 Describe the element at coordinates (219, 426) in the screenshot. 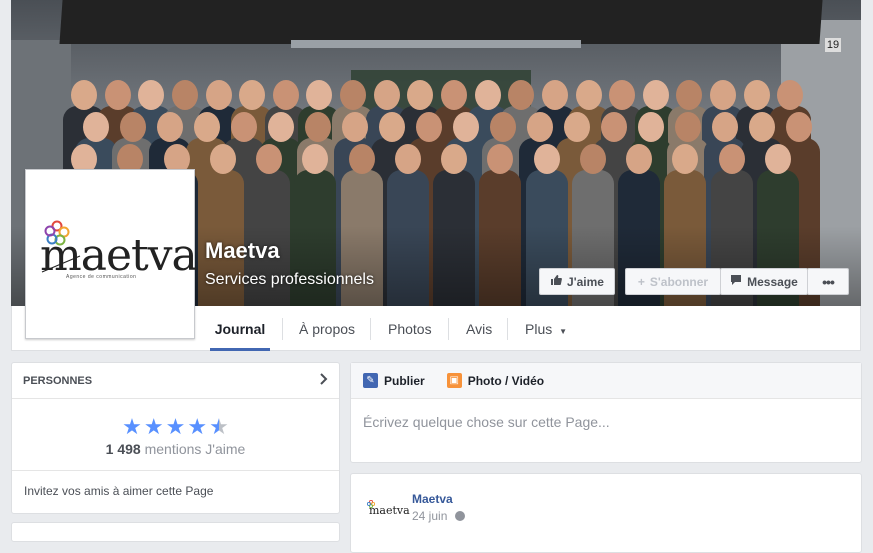

I see `half-star-icon: ★` at that location.